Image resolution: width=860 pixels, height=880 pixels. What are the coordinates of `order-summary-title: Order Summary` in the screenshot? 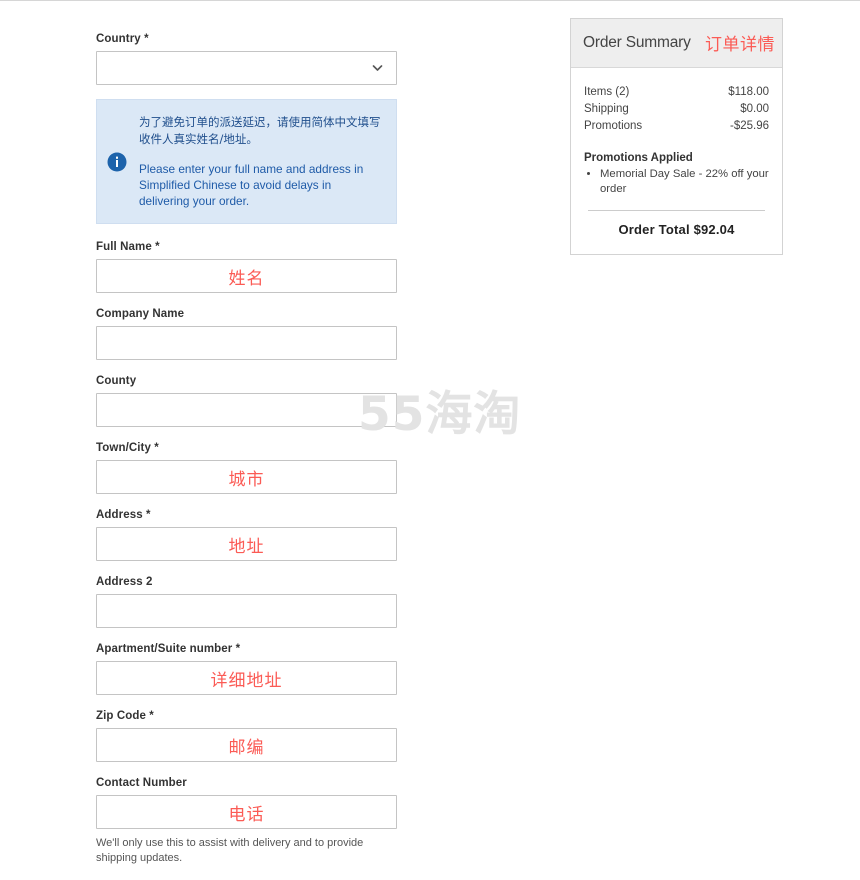 It's located at (637, 42).